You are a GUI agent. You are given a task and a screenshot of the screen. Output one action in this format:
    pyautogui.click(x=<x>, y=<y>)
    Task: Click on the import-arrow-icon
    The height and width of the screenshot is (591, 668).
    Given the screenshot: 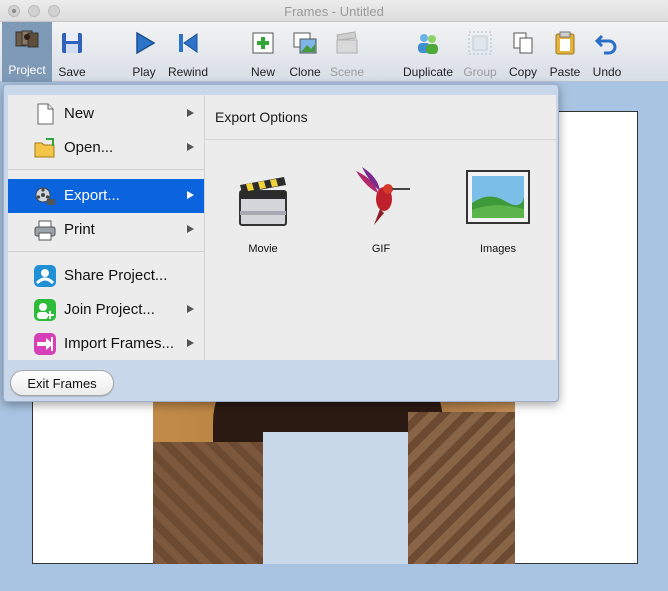 What is the action you would take?
    pyautogui.click(x=45, y=344)
    